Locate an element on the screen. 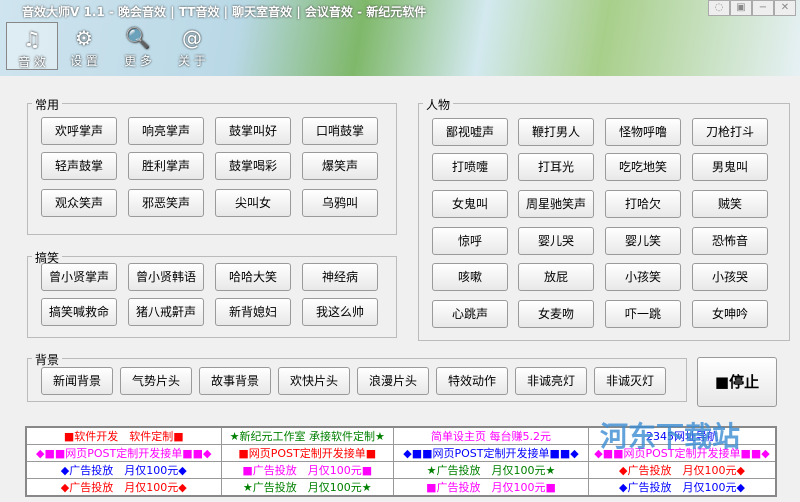 The width and height of the screenshot is (800, 502). sound-button: 咳嗽 is located at coordinates (470, 277).